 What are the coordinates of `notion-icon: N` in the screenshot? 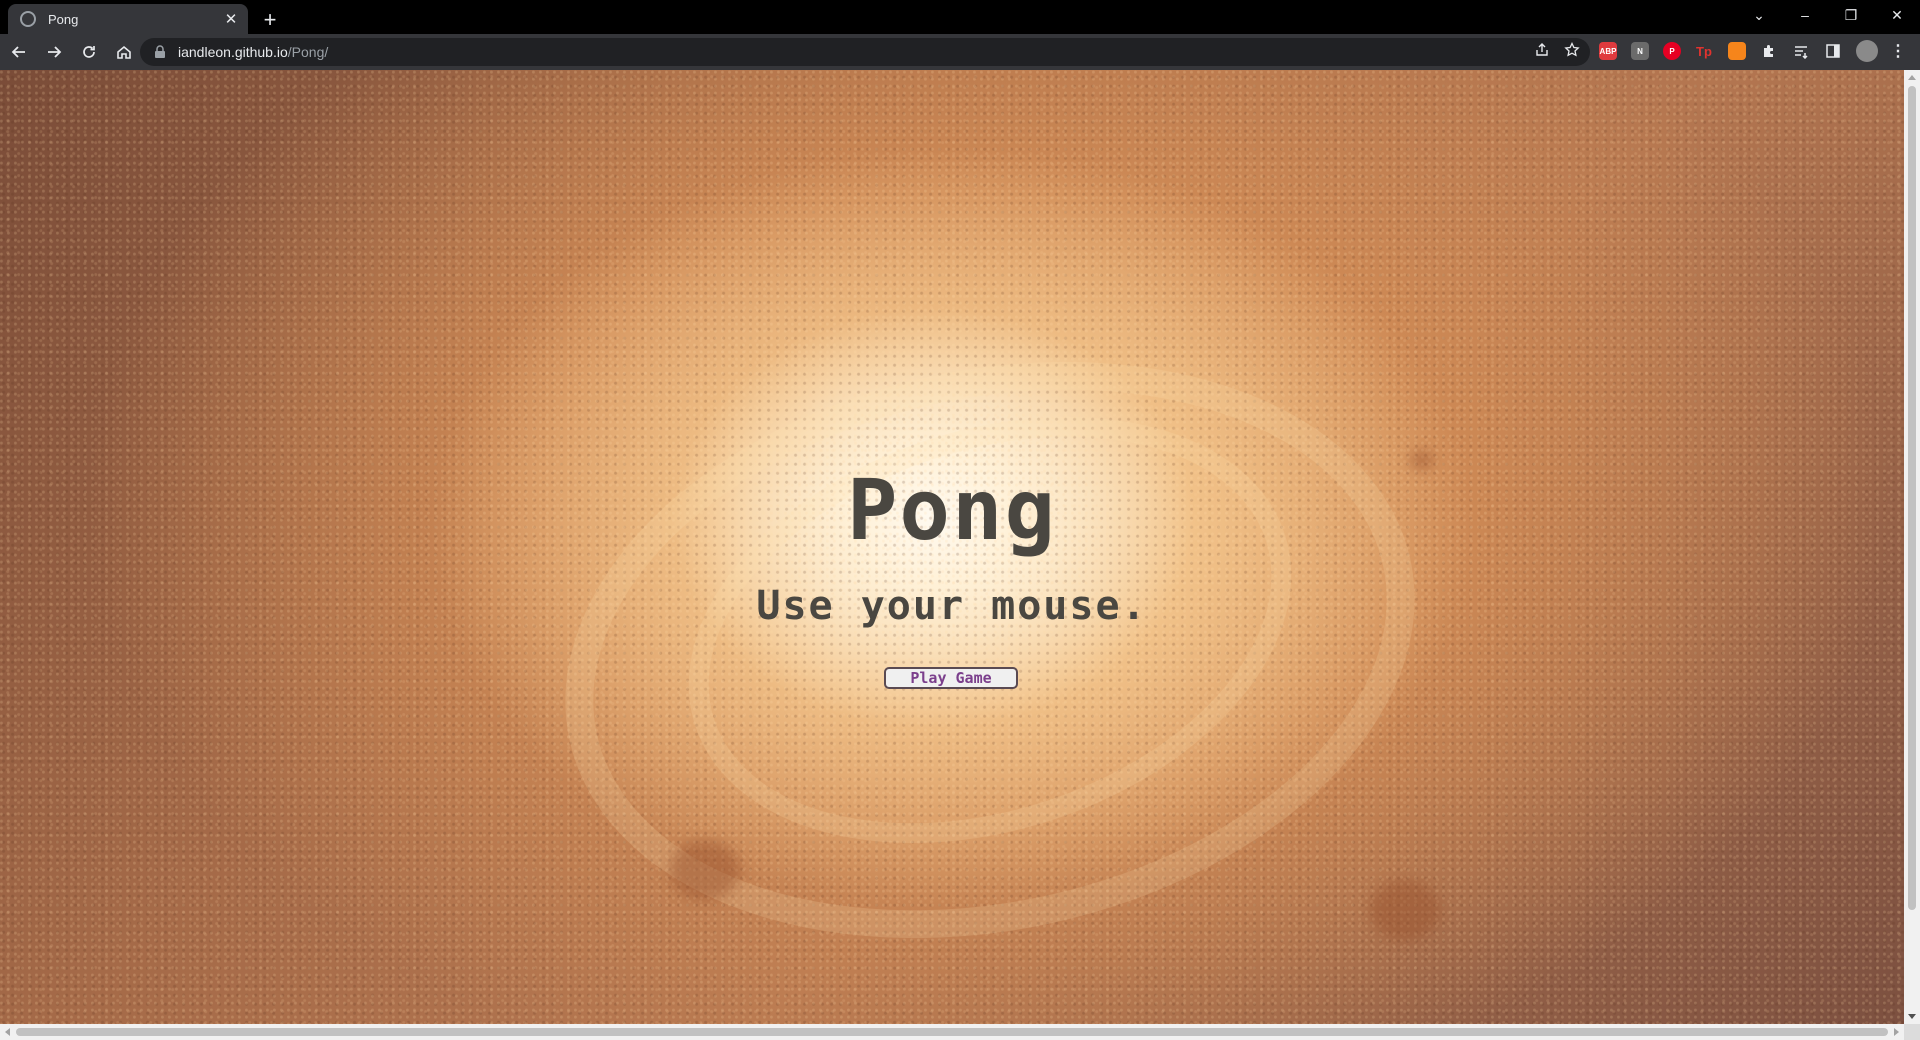 It's located at (1640, 51).